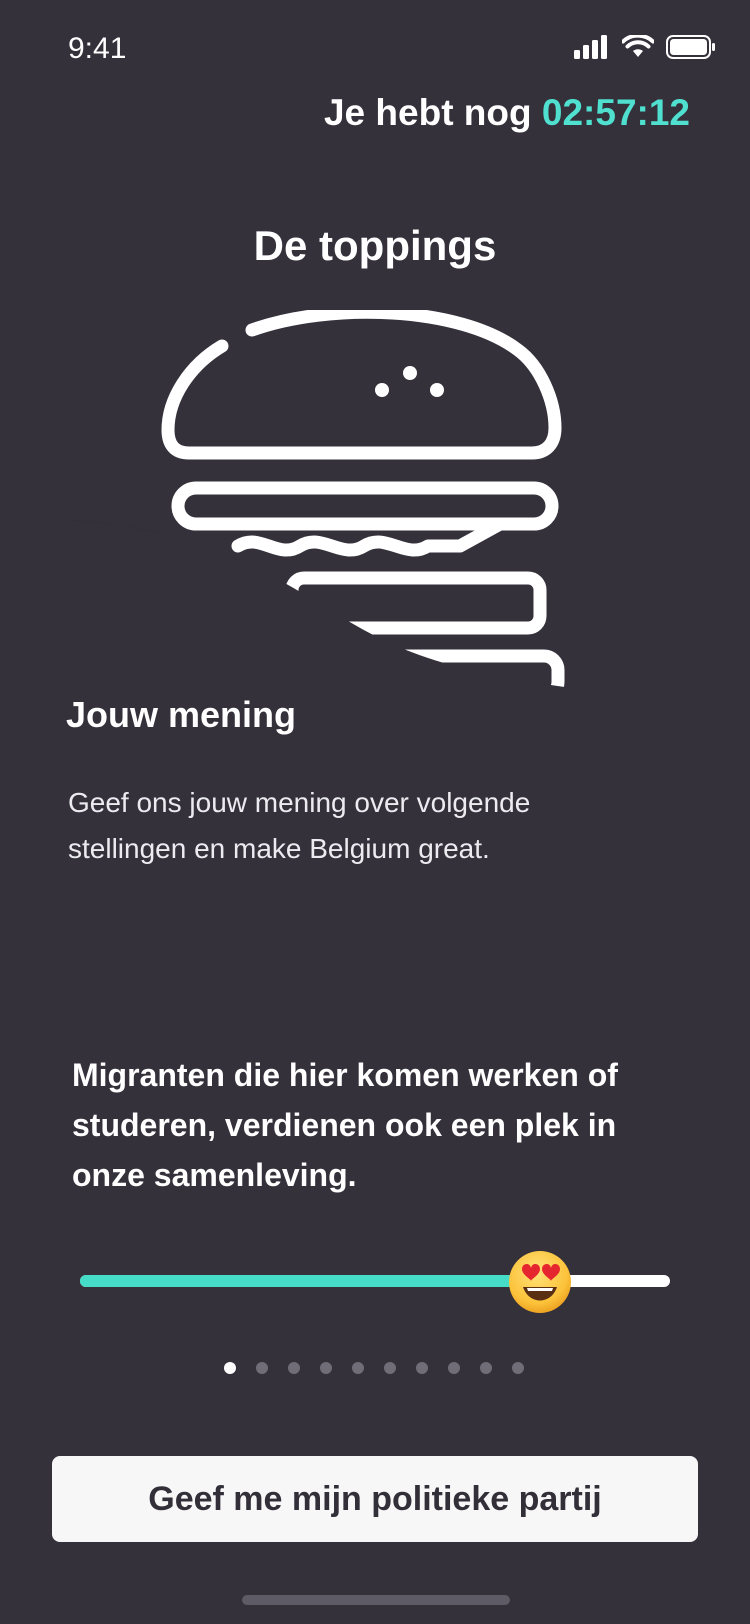  Describe the element at coordinates (690, 47) in the screenshot. I see `battery-icon` at that location.